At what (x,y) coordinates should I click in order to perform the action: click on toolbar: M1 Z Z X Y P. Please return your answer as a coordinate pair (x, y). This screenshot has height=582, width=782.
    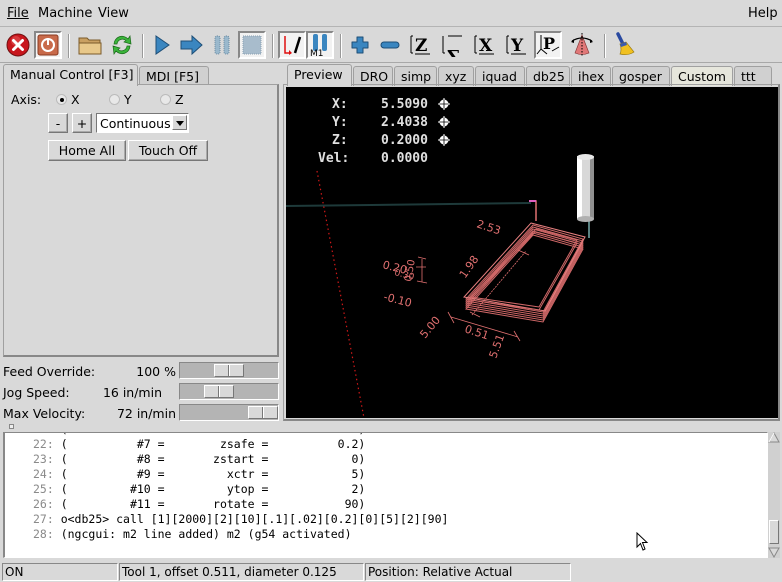
    Looking at the image, I should click on (391, 45).